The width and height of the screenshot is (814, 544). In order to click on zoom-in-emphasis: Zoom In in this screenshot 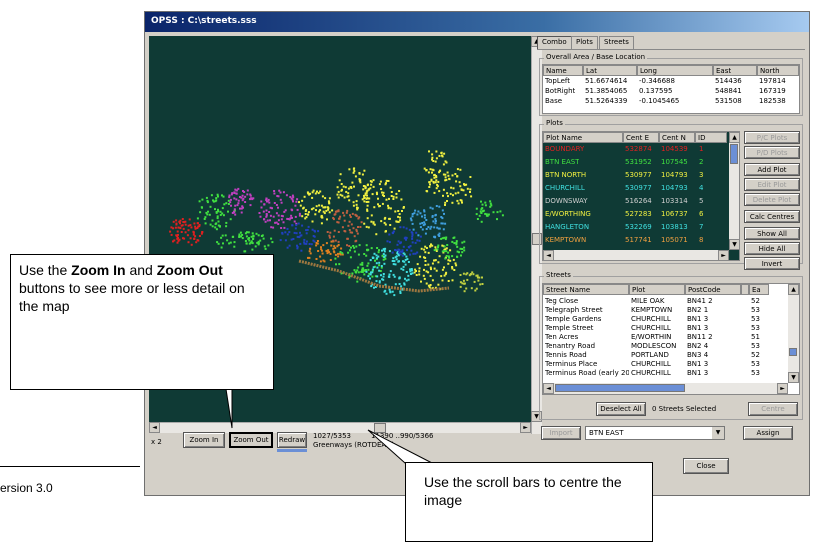, I will do `click(98, 270)`.